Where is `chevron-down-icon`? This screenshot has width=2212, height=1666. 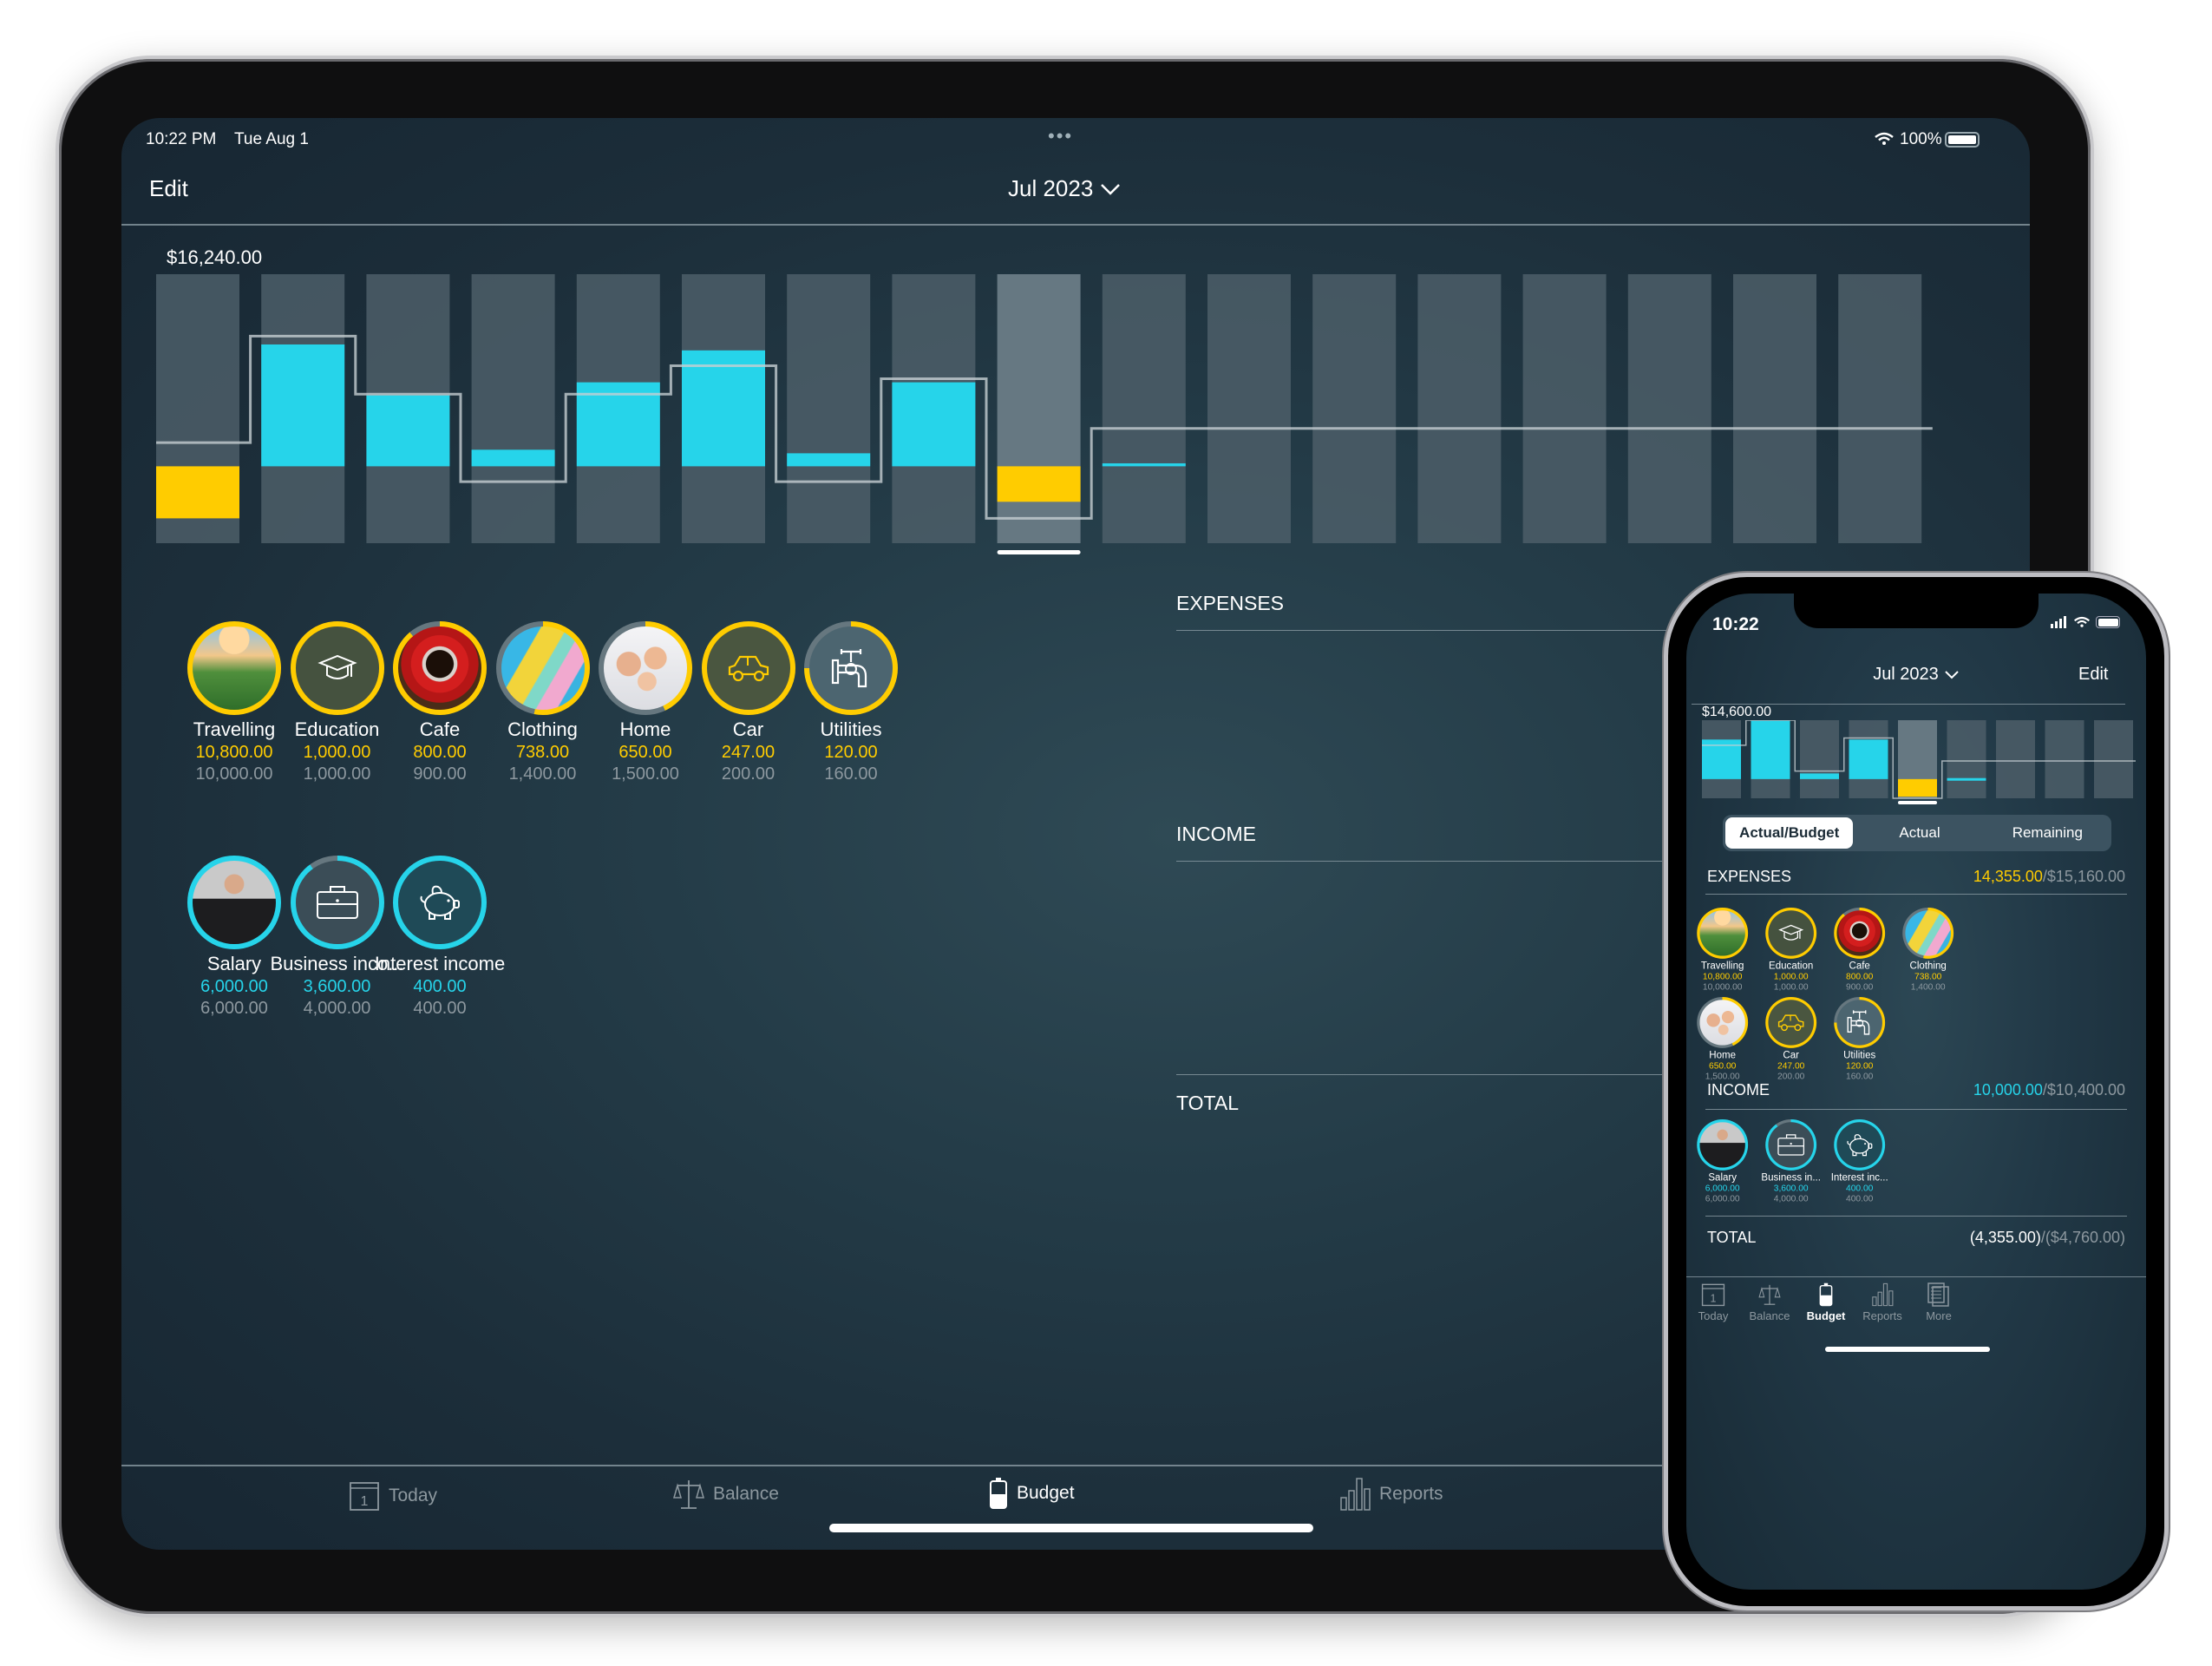 chevron-down-icon is located at coordinates (1952, 674).